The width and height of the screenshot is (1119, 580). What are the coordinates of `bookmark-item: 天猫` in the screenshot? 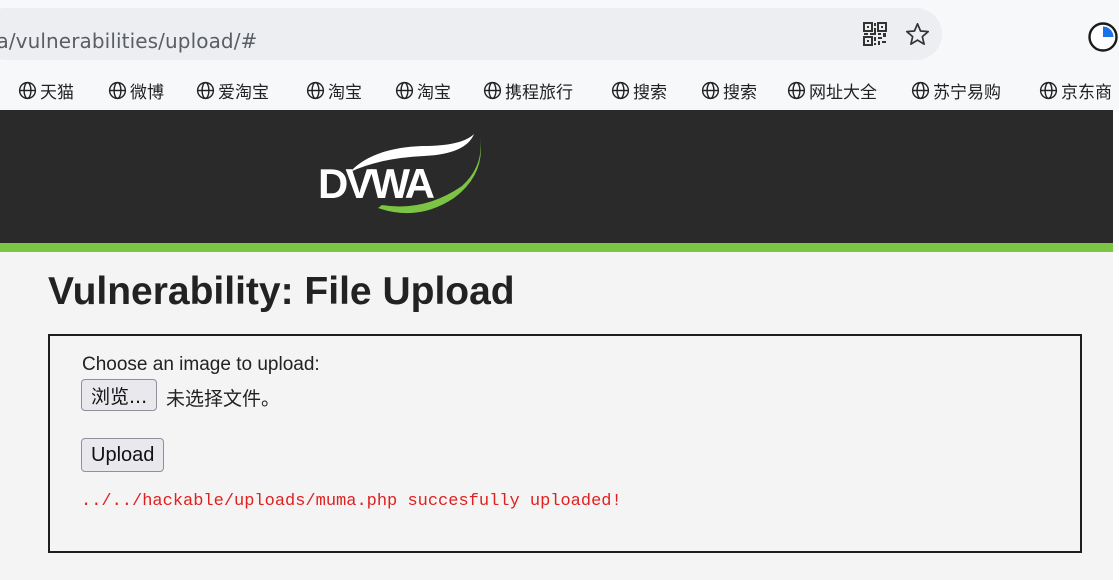 It's located at (46, 90).